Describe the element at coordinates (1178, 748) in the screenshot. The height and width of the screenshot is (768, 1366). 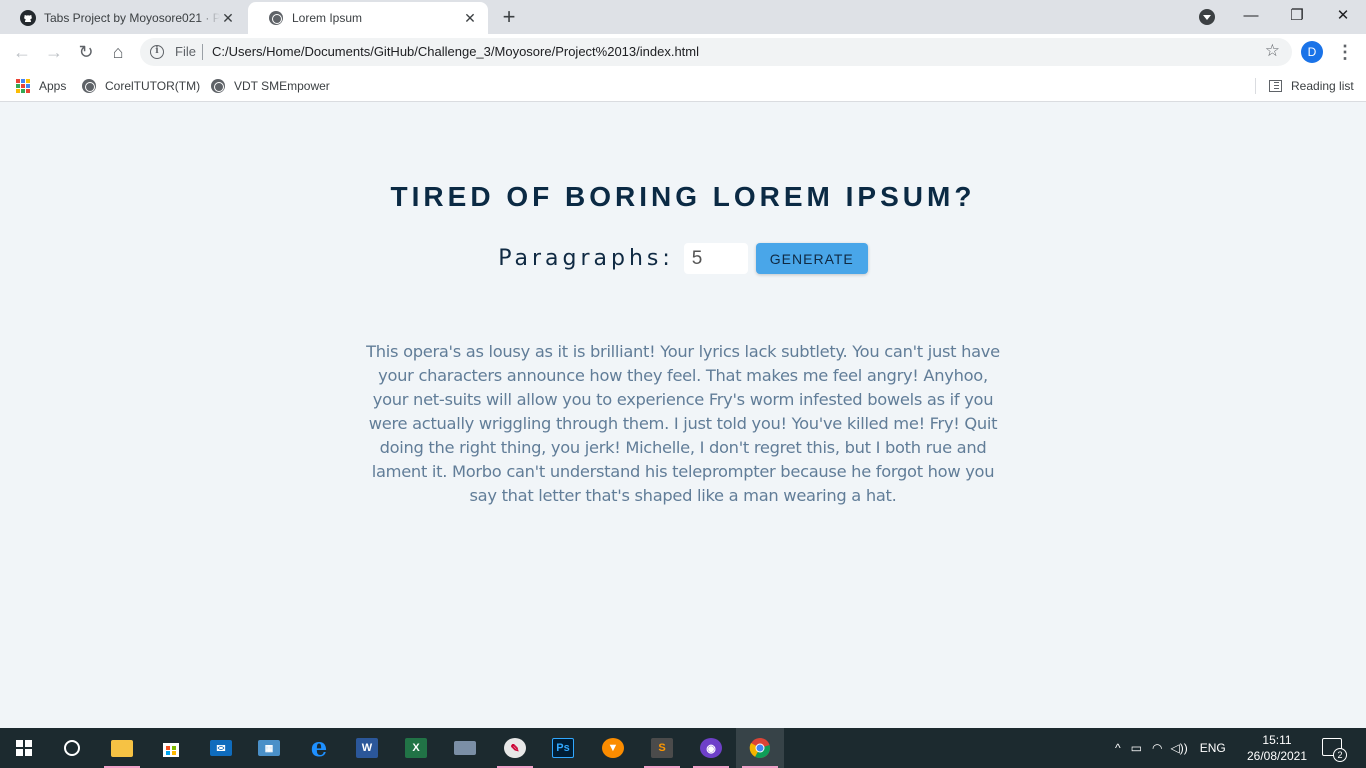
I see `volume-icon: ◁))` at that location.